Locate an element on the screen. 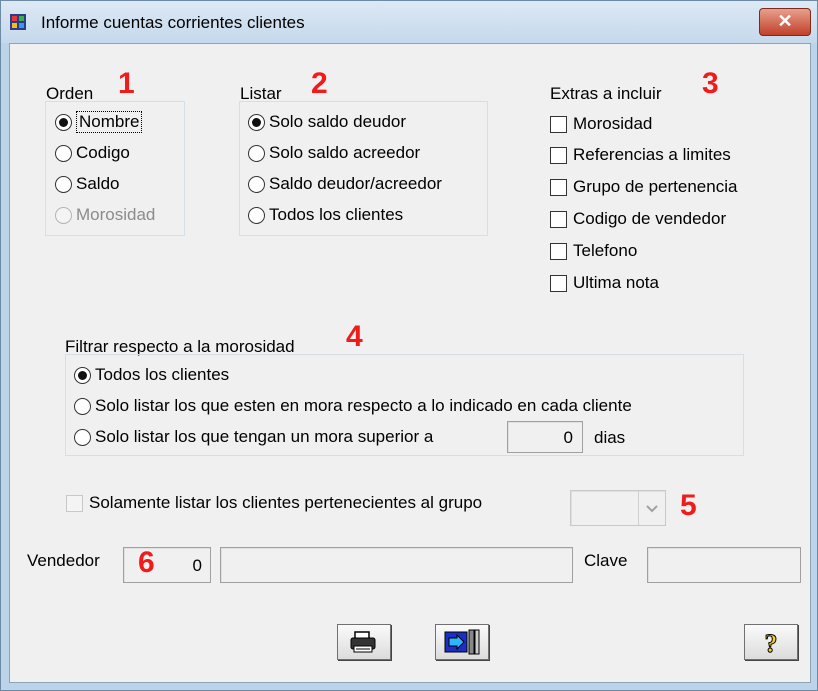  close-button: ✕ is located at coordinates (785, 22).